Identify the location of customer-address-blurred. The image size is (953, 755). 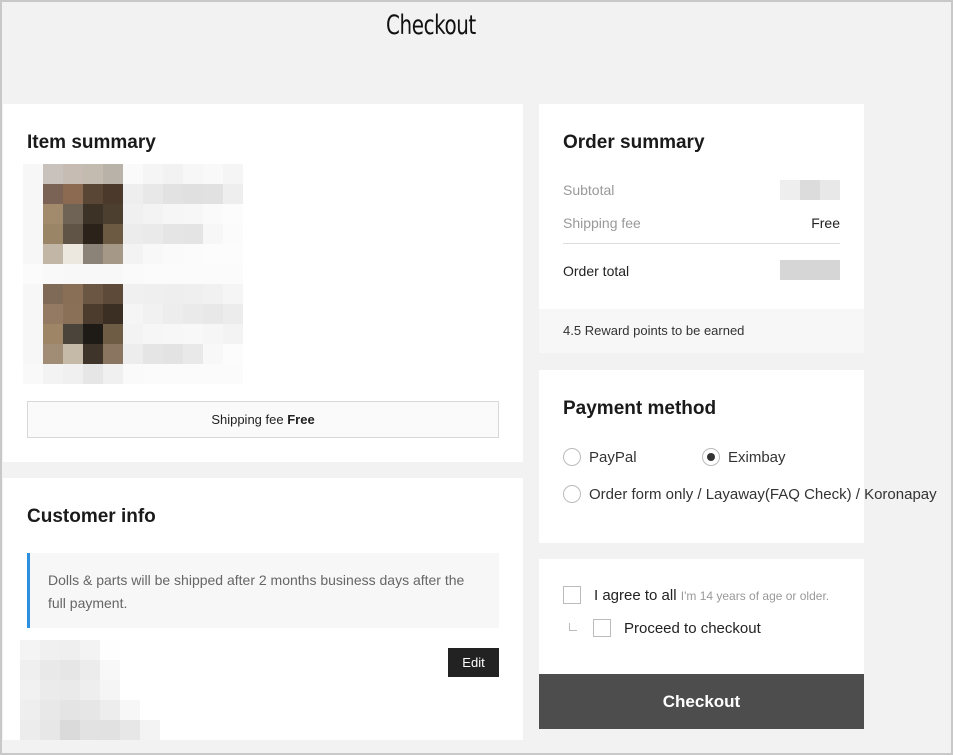
(100, 690).